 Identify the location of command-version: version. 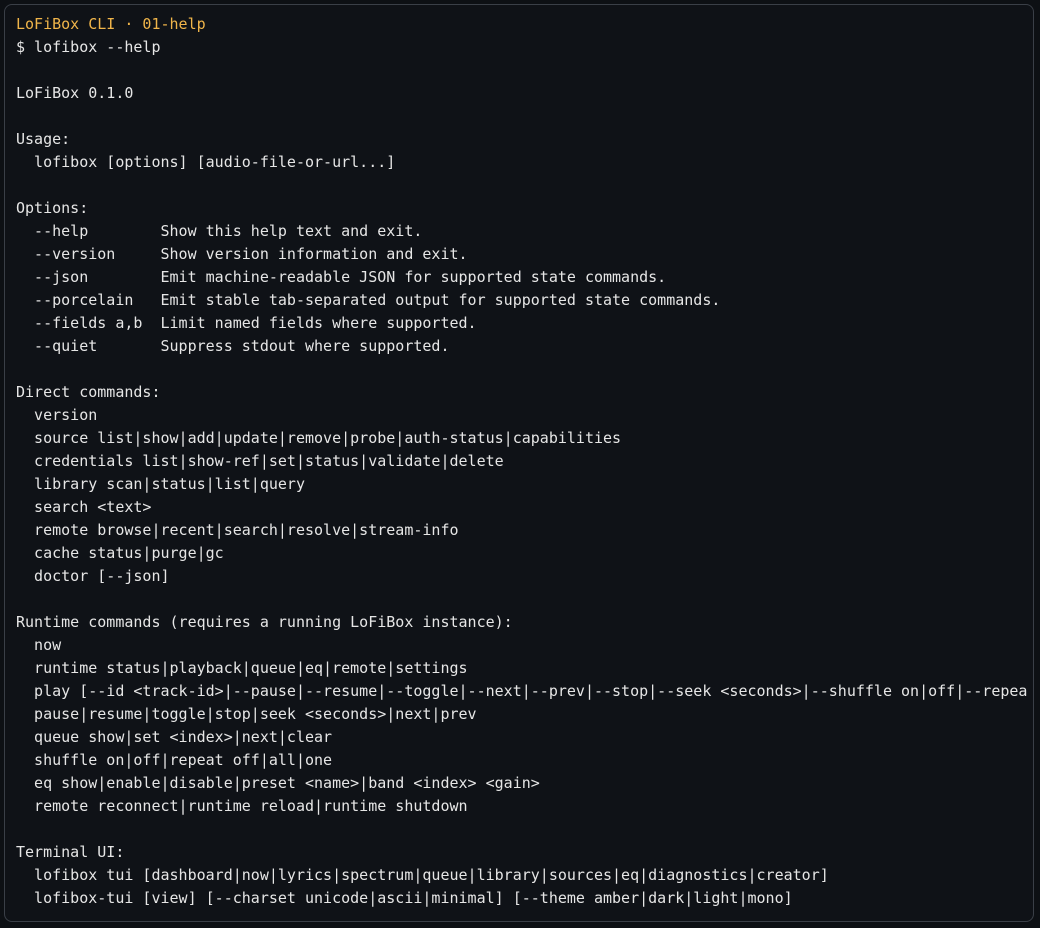
(57, 415).